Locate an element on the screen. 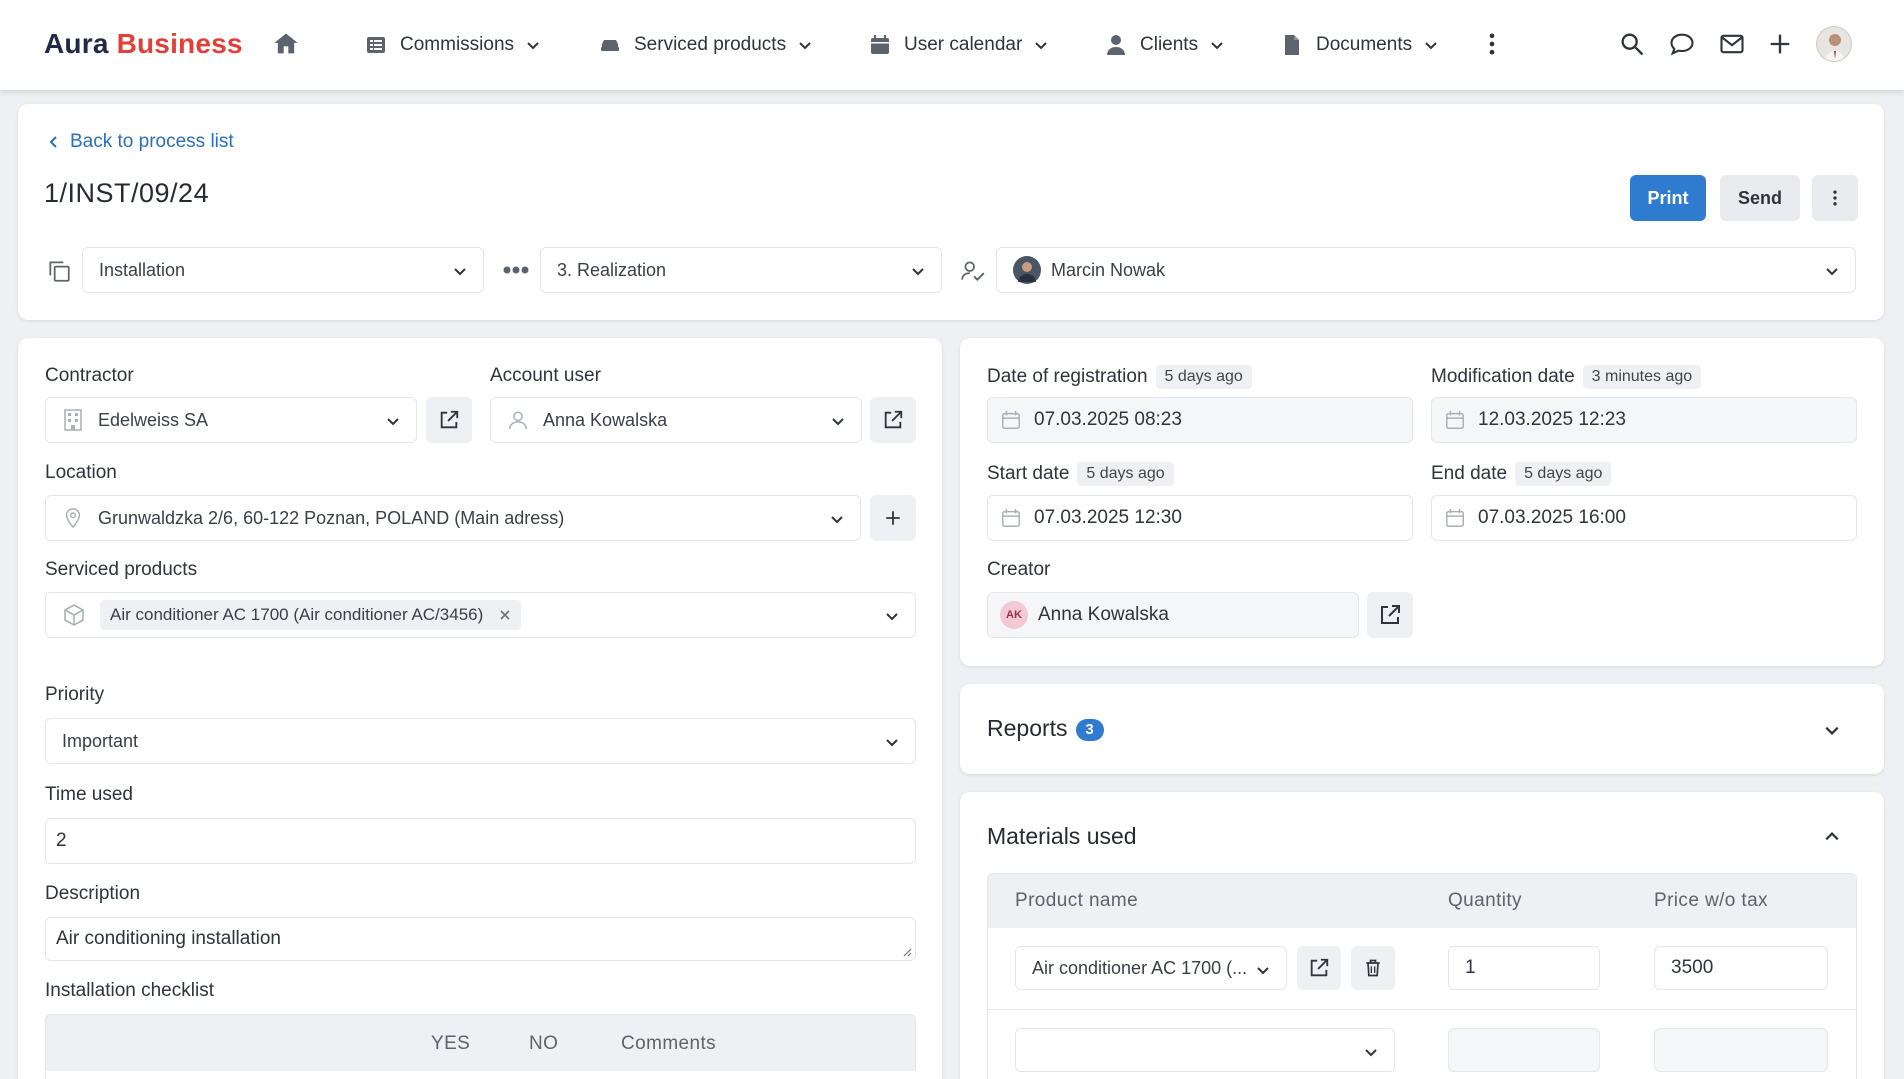 The image size is (1904, 1079). start-date-field: 07.03.2025 12:30 is located at coordinates (1200, 518).